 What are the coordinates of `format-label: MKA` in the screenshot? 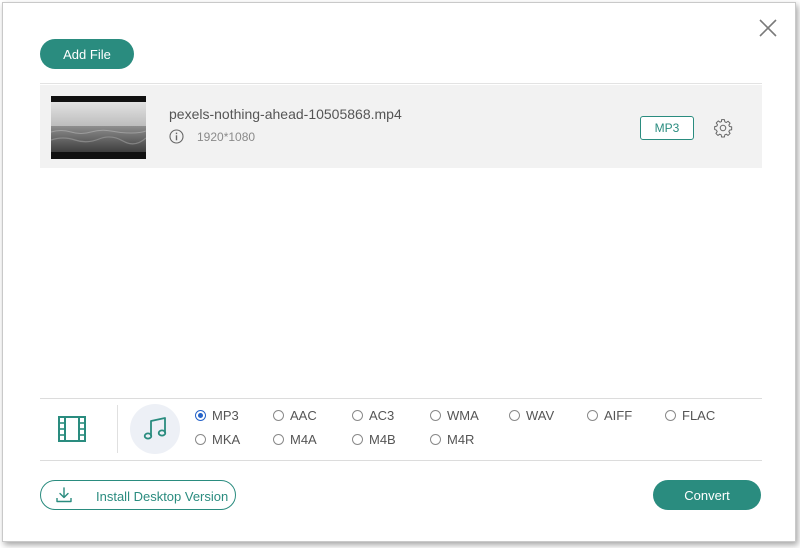 It's located at (226, 439).